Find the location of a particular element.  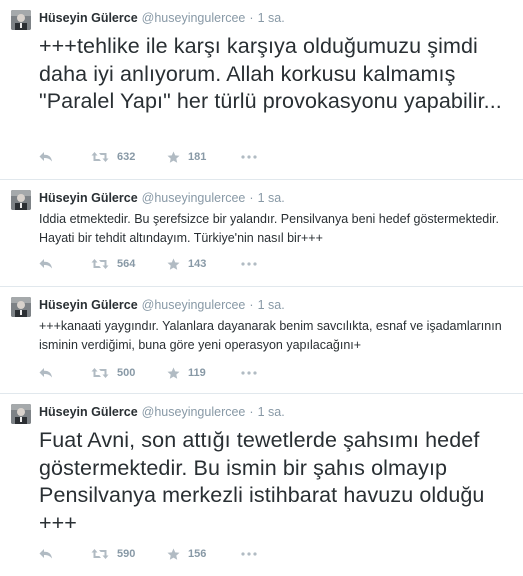

favorite-count: 143 is located at coordinates (197, 264).